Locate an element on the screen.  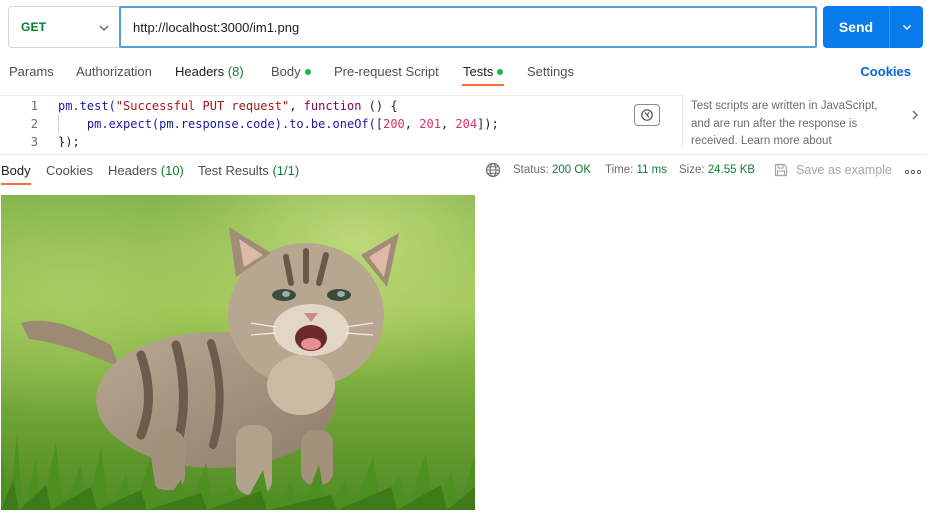
tab-authorization: Authorization is located at coordinates (114, 71).